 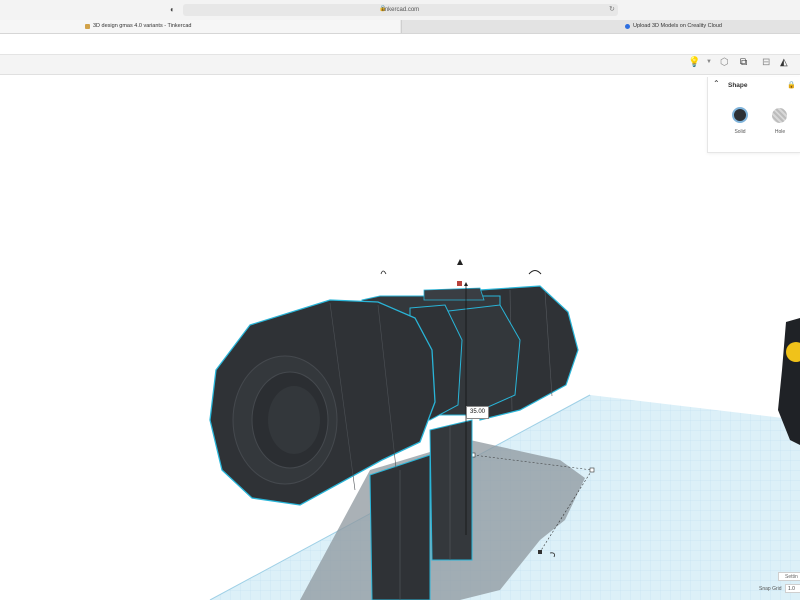 What do you see at coordinates (87, 26) in the screenshot?
I see `tinkercad-favicon-icon` at bounding box center [87, 26].